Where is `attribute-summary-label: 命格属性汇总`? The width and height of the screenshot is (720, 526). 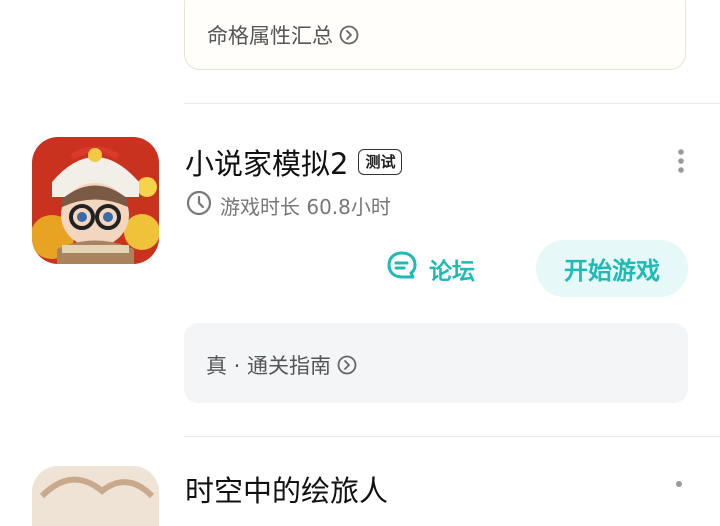 attribute-summary-label: 命格属性汇总 is located at coordinates (270, 36).